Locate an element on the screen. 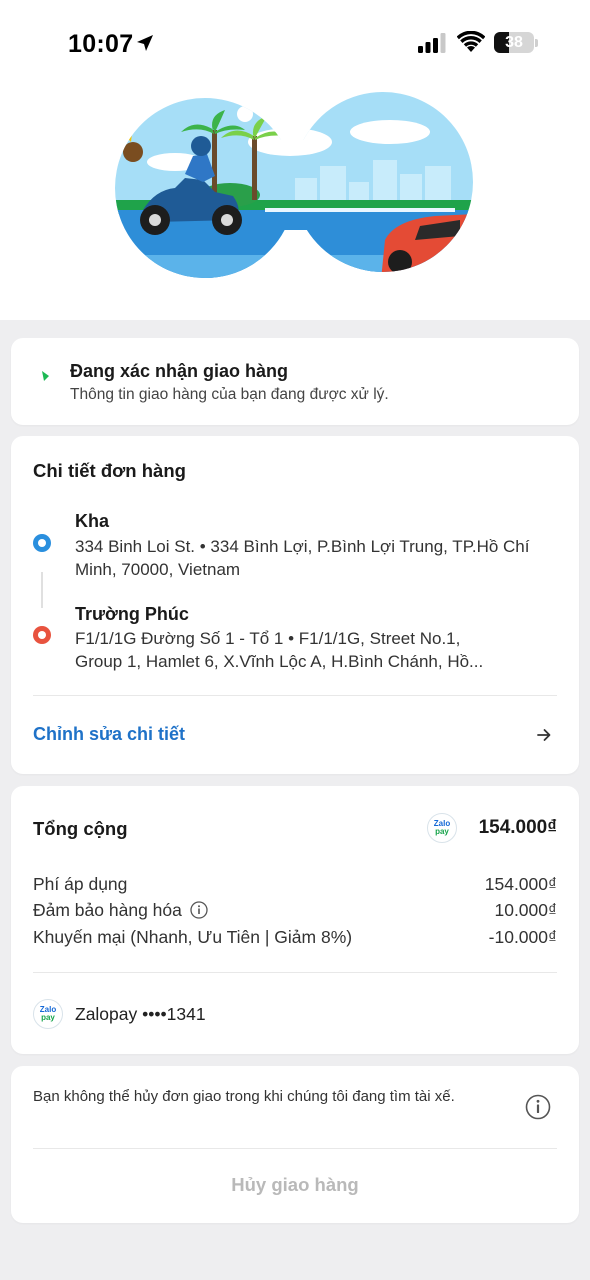 This screenshot has height=1280, width=590. location-arrow-icon is located at coordinates (145, 43).